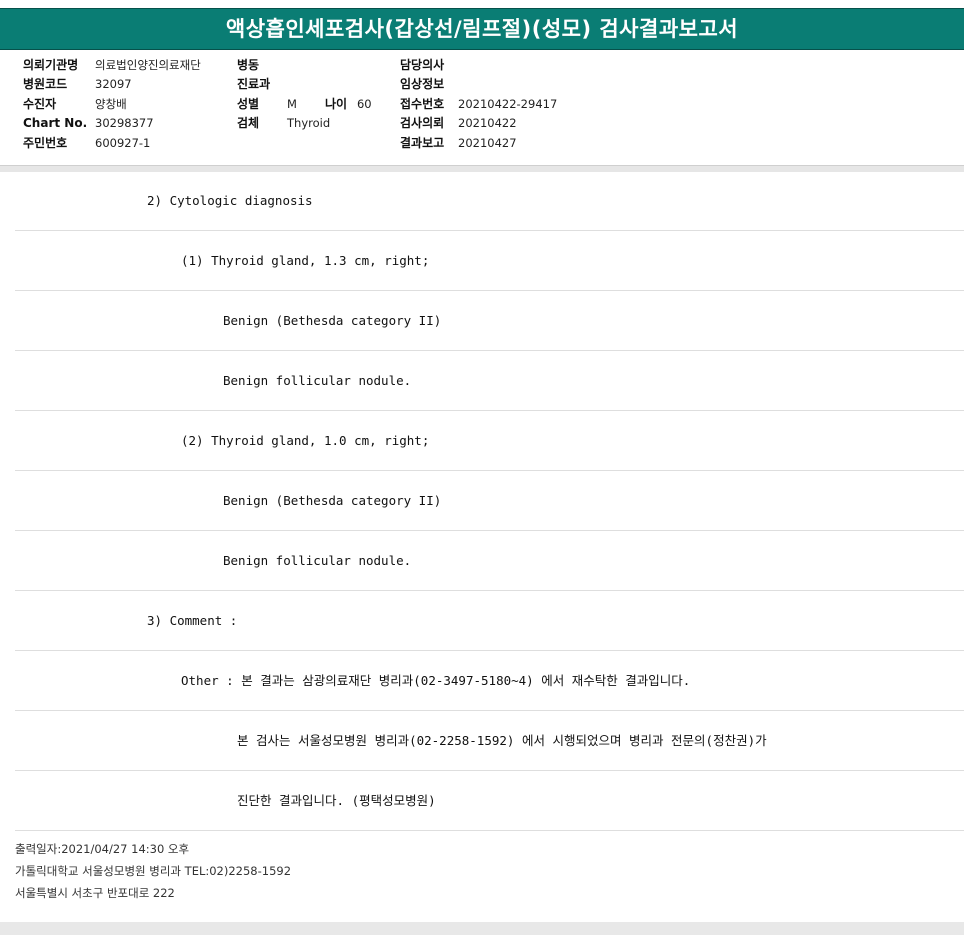  I want to click on specimen-1-result: Benign follicular nodule., so click(317, 380).